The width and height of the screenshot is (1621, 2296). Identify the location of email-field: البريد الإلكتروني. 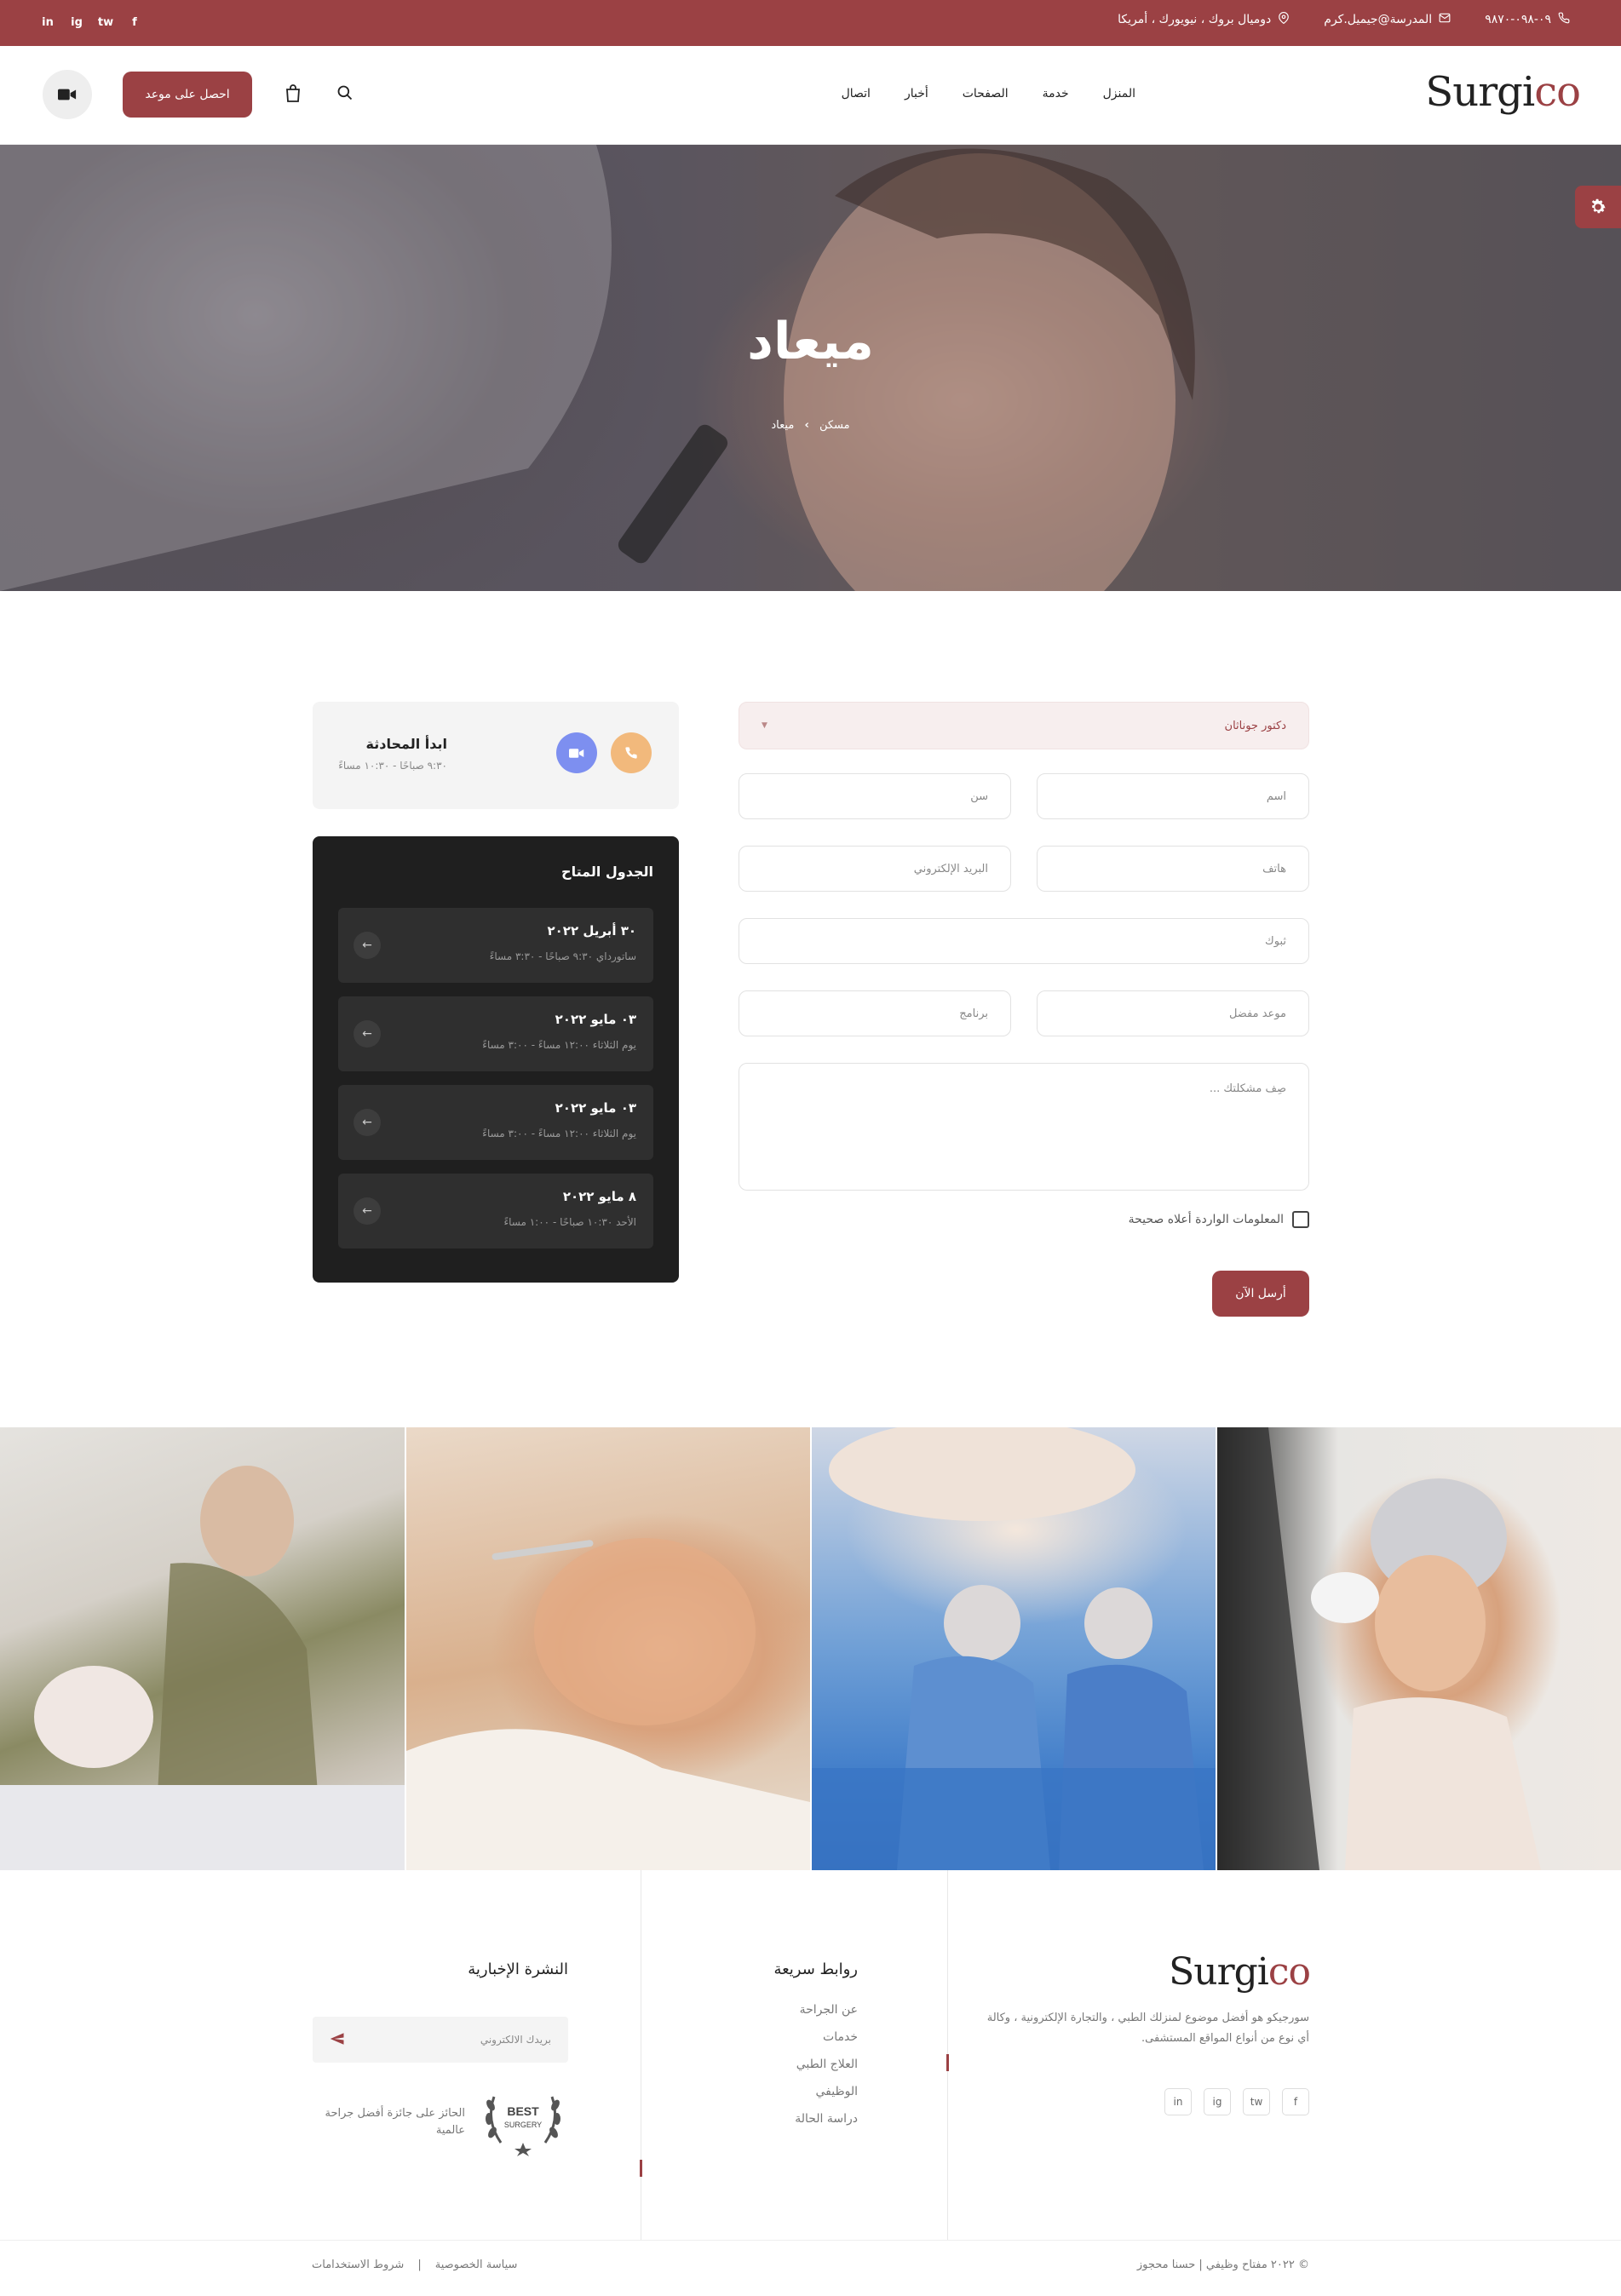
(875, 869).